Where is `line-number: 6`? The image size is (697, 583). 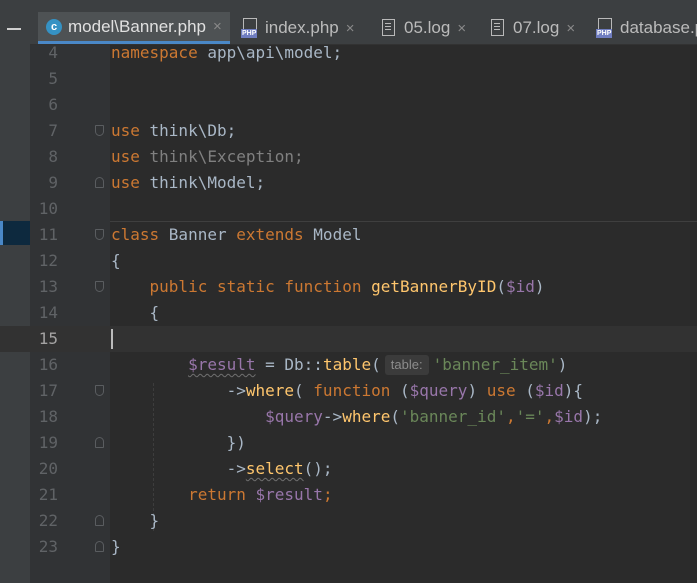
line-number: 6 is located at coordinates (53, 104).